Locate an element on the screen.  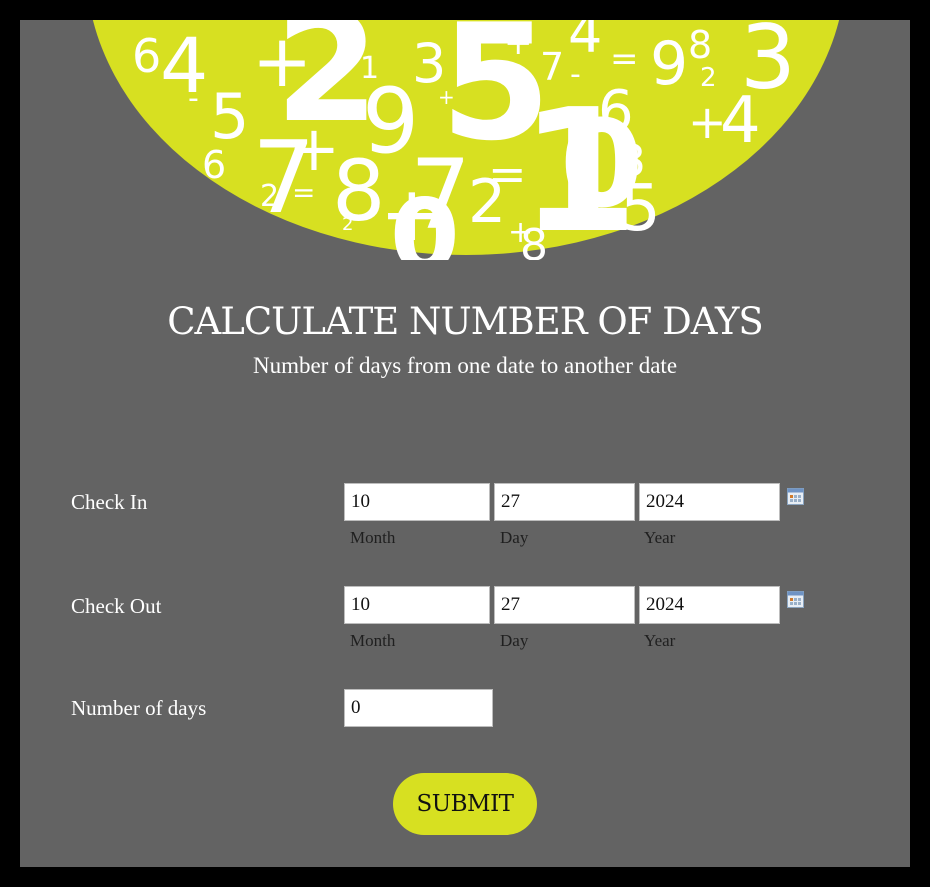
check-out-label: Check Out is located at coordinates (116, 606).